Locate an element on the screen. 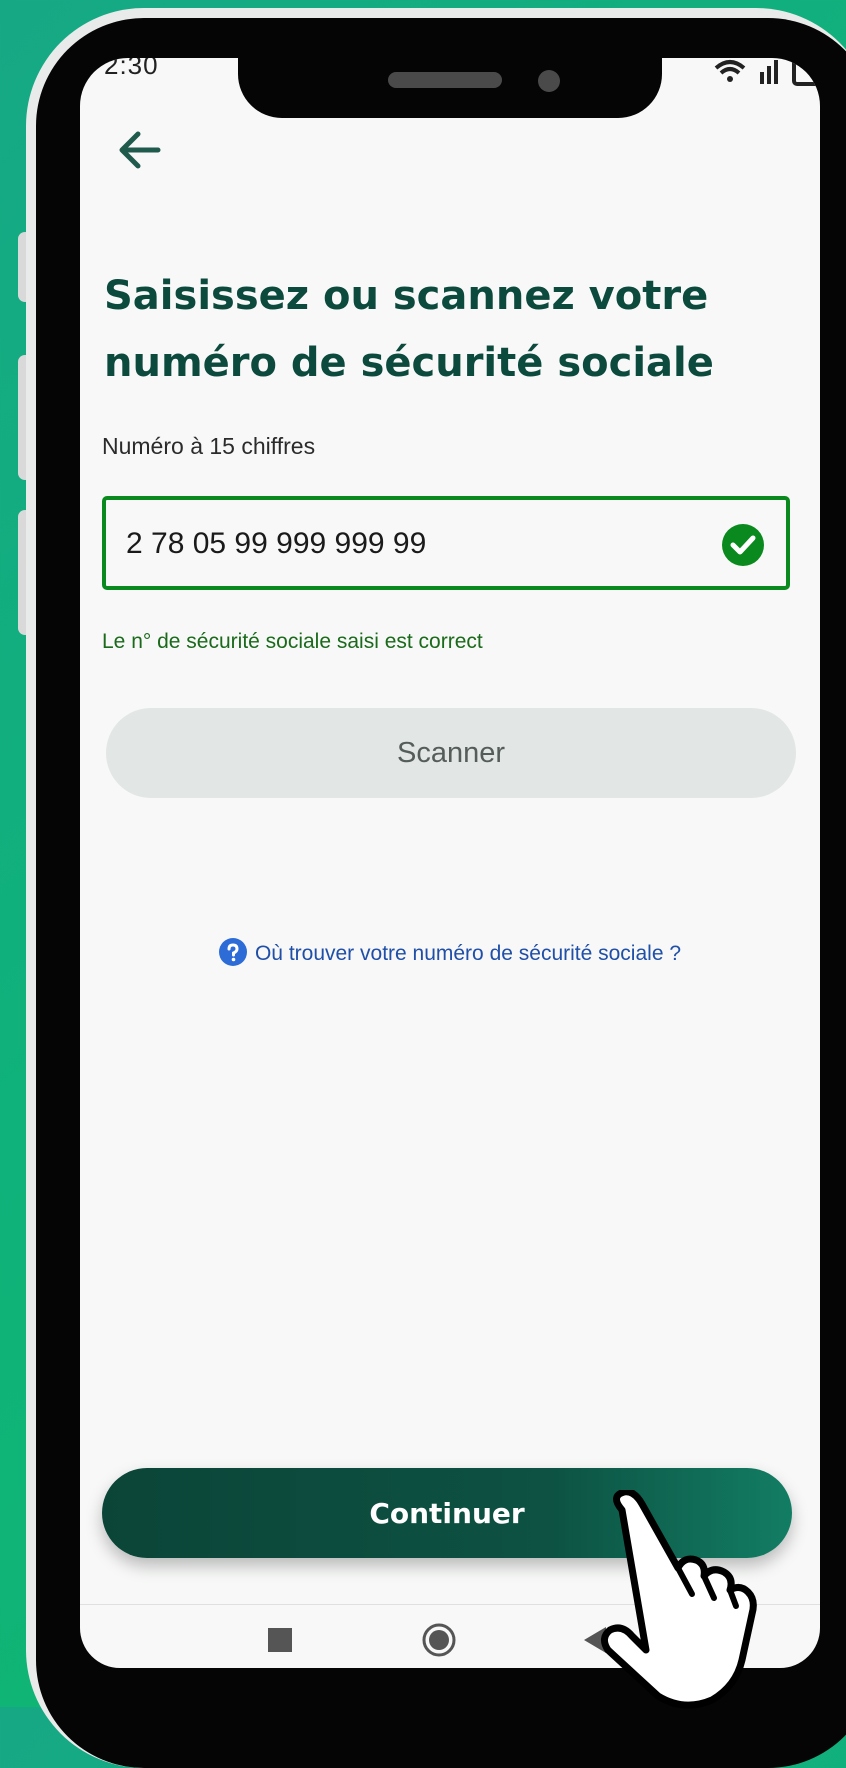  front-camera is located at coordinates (549, 81).